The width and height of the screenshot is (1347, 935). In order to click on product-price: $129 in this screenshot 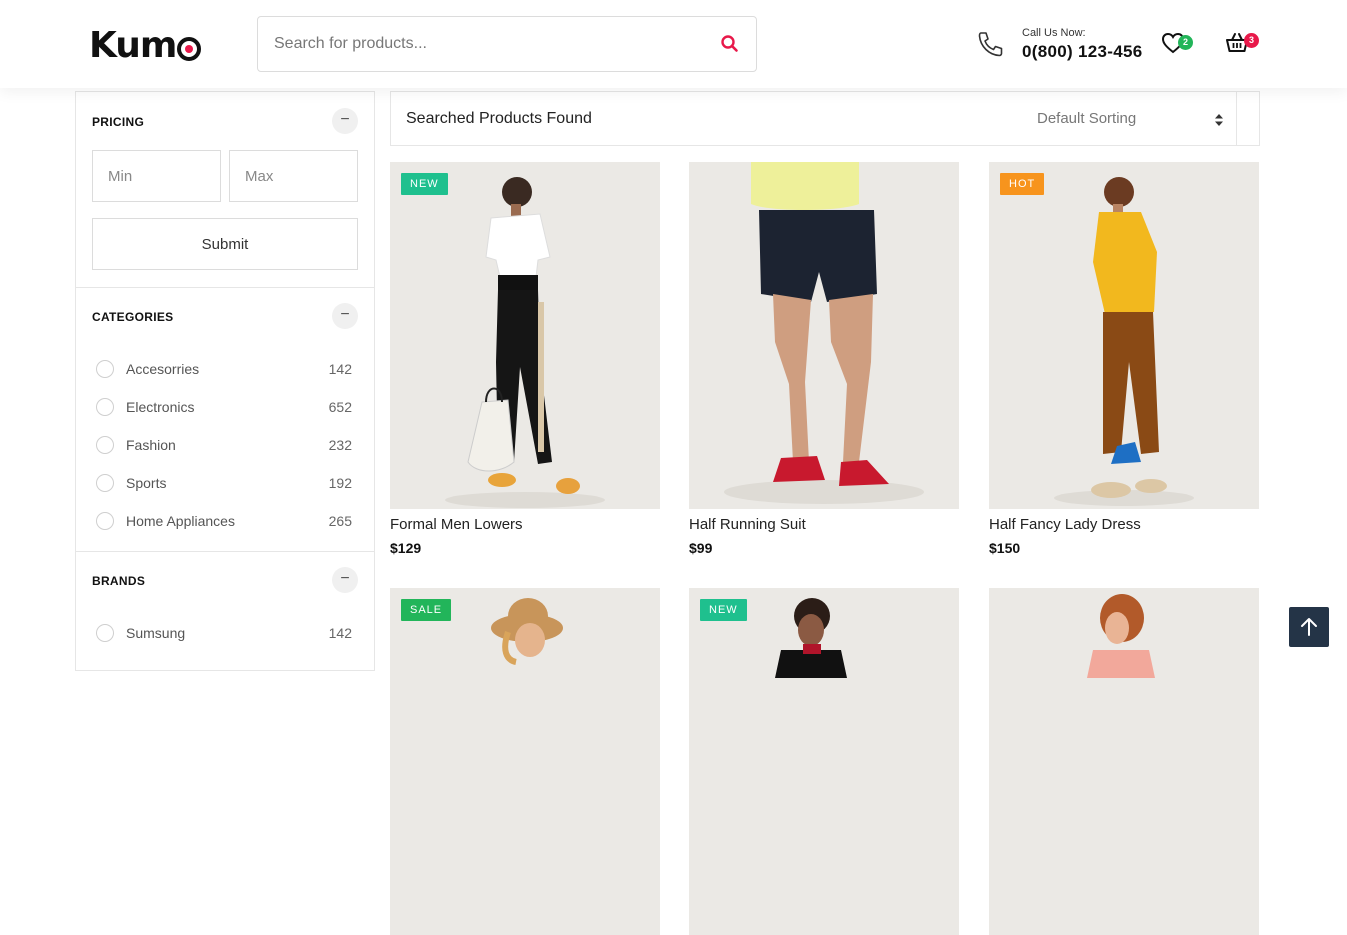, I will do `click(406, 548)`.